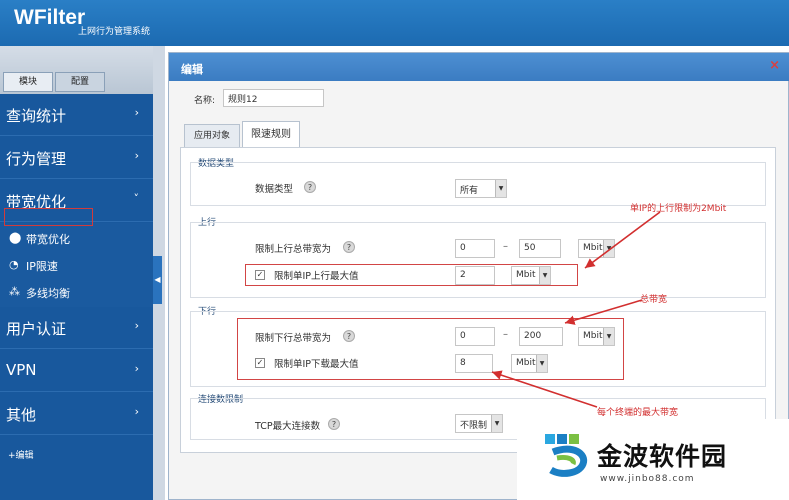 The image size is (789, 500). I want to click on annotation-total: 总带宽, so click(654, 300).